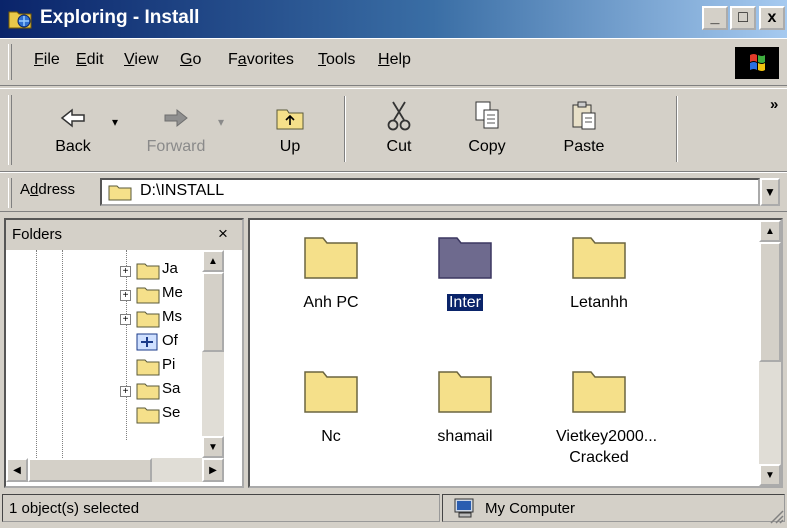  I want to click on office-shortcut-icon, so click(147, 342).